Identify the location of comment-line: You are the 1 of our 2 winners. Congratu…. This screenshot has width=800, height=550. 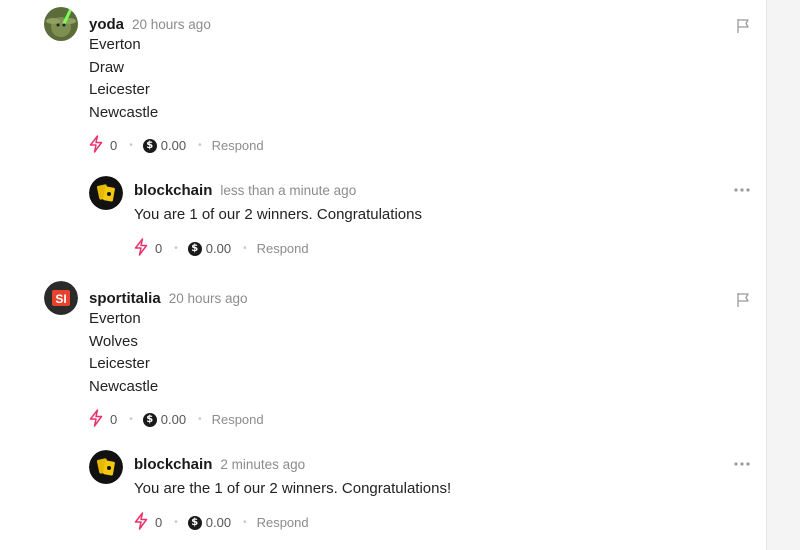
(293, 488).